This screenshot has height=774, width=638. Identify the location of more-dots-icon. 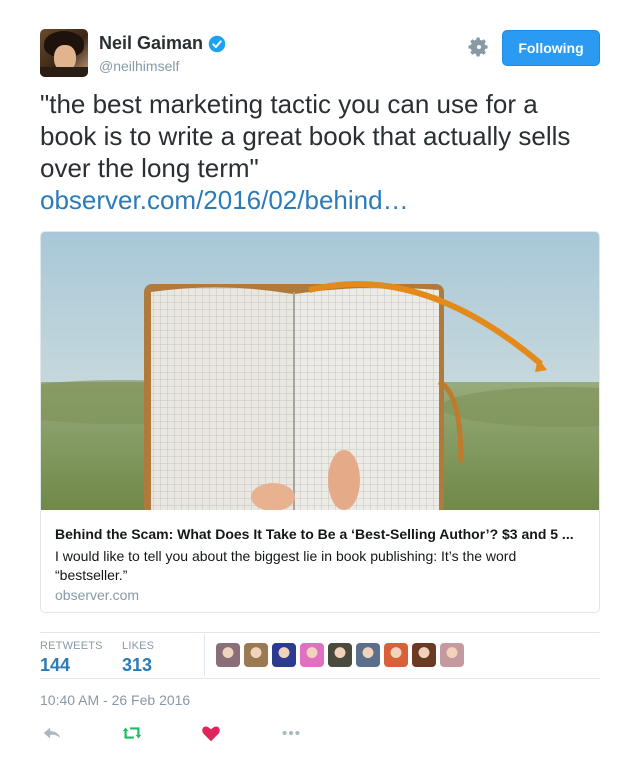
(291, 733).